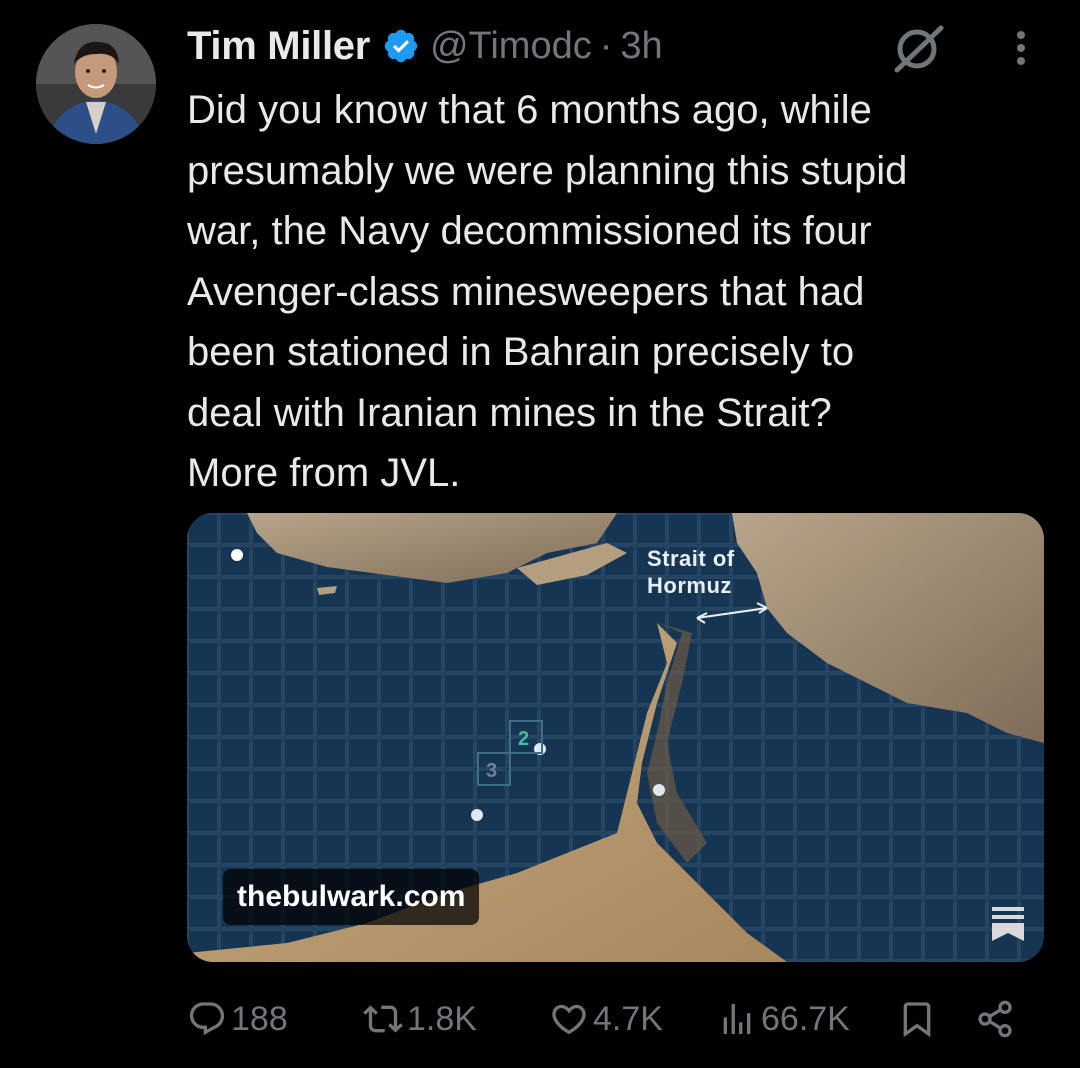  I want to click on grid-marker-2: 2, so click(523, 739).